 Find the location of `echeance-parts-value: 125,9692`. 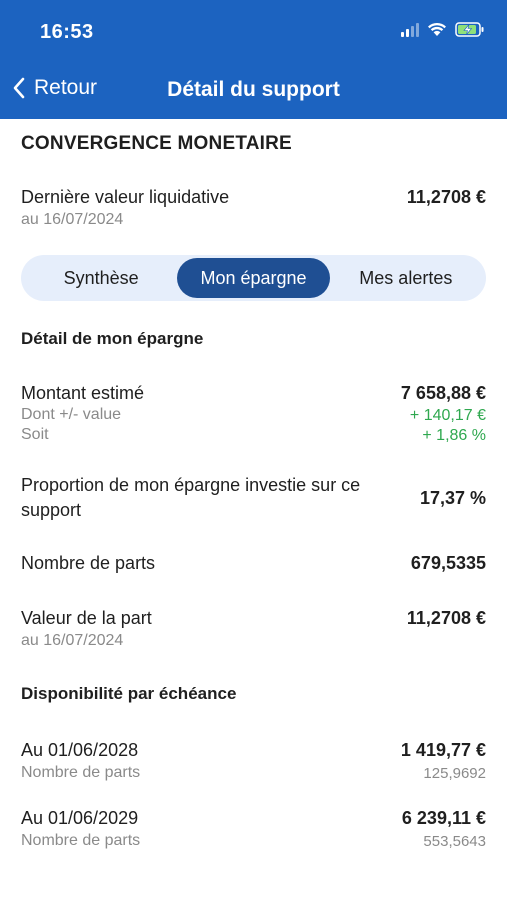

echeance-parts-value: 125,9692 is located at coordinates (454, 773).